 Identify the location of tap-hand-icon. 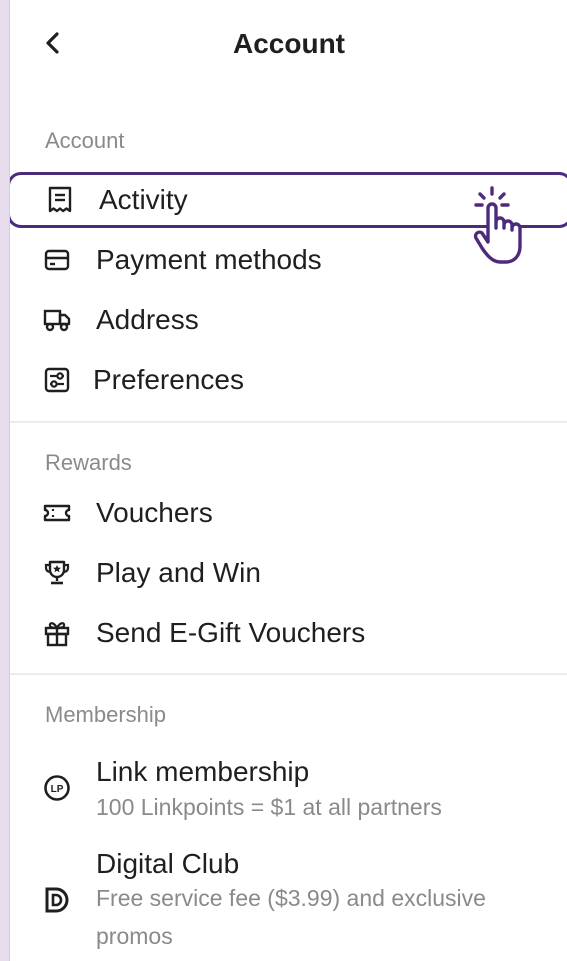
(497, 225).